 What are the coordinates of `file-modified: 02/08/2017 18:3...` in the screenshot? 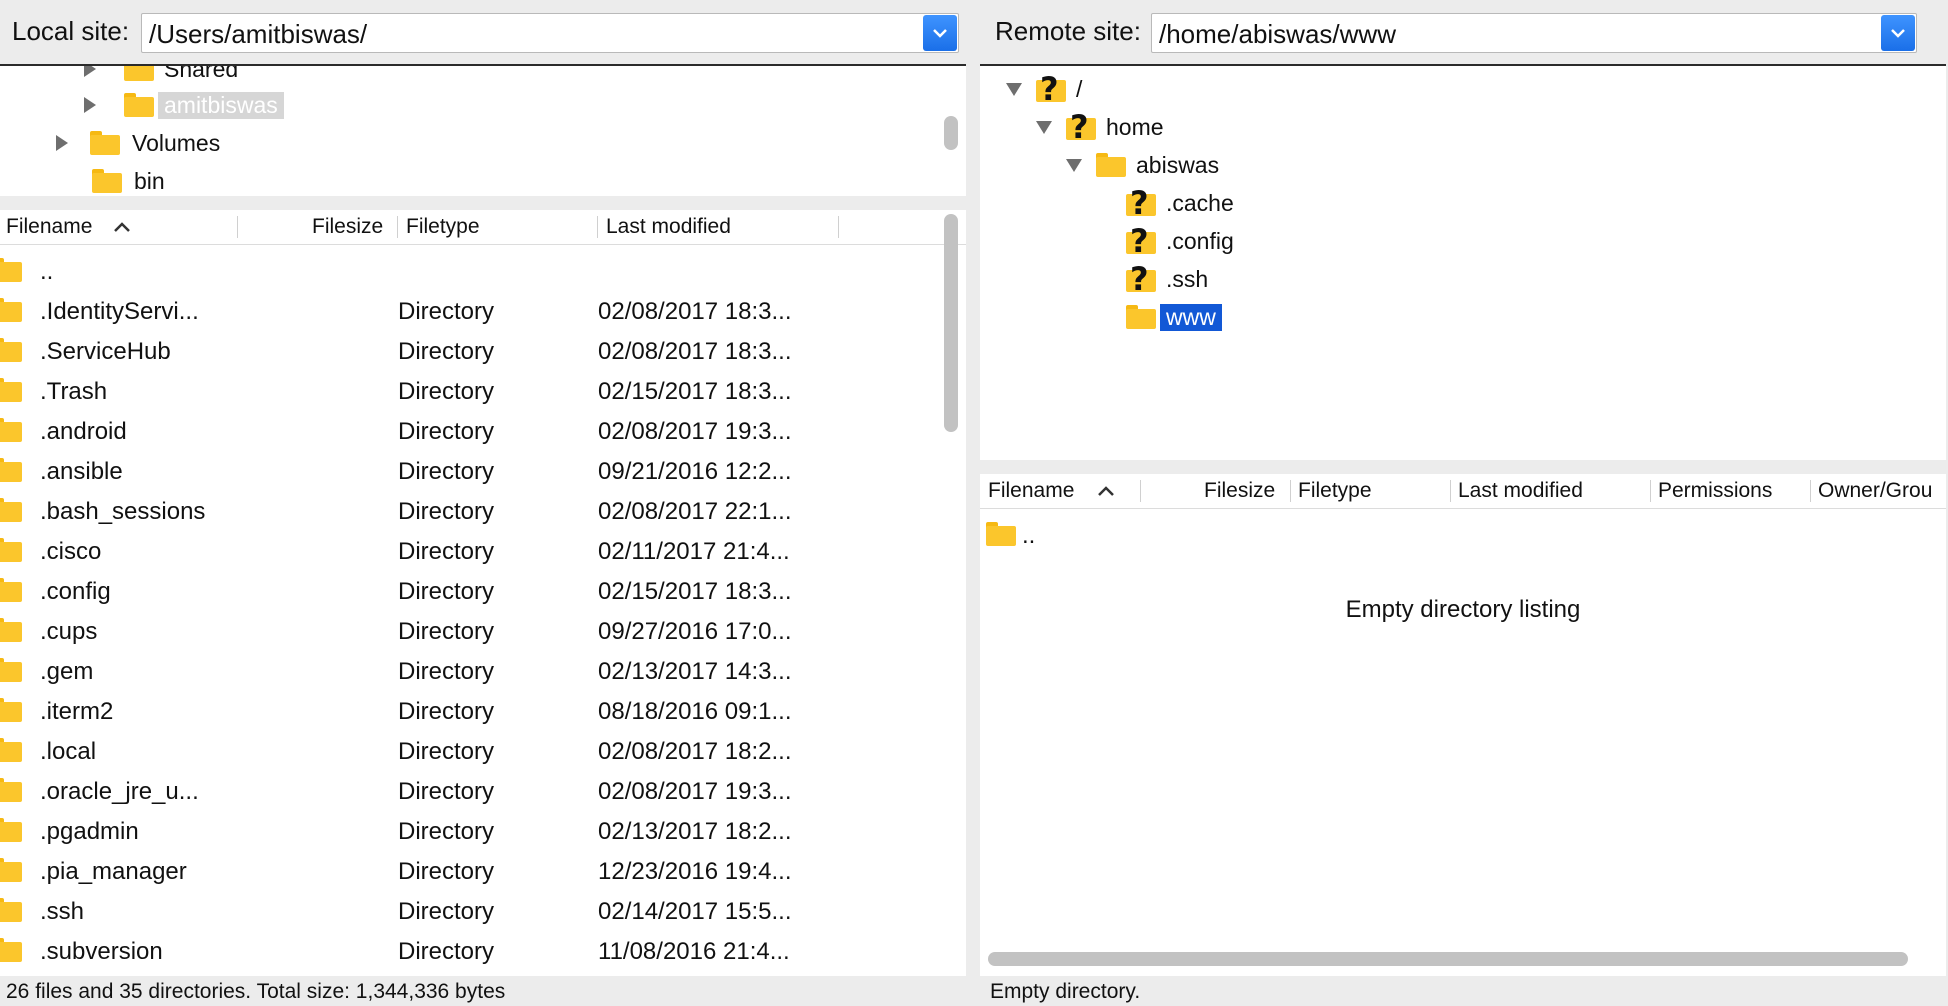 It's located at (695, 311).